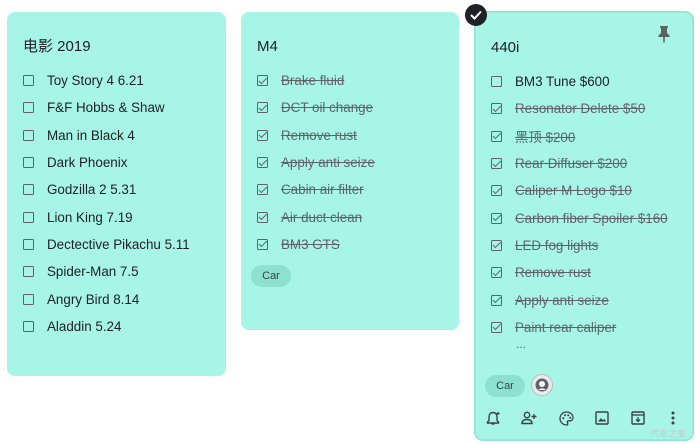  Describe the element at coordinates (566, 327) in the screenshot. I see `list-item-text: Paint rear caliper` at that location.